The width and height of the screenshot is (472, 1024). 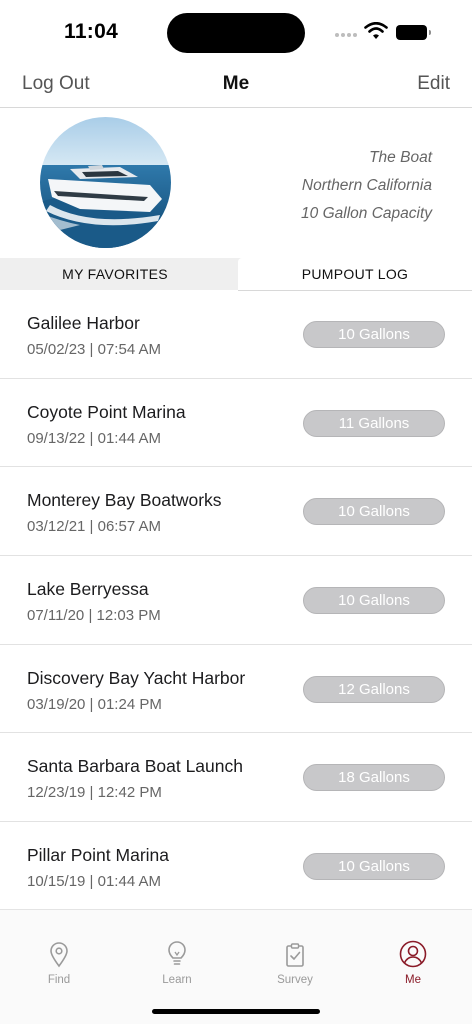 What do you see at coordinates (295, 980) in the screenshot?
I see `tab-bar-survey-label: Survey` at bounding box center [295, 980].